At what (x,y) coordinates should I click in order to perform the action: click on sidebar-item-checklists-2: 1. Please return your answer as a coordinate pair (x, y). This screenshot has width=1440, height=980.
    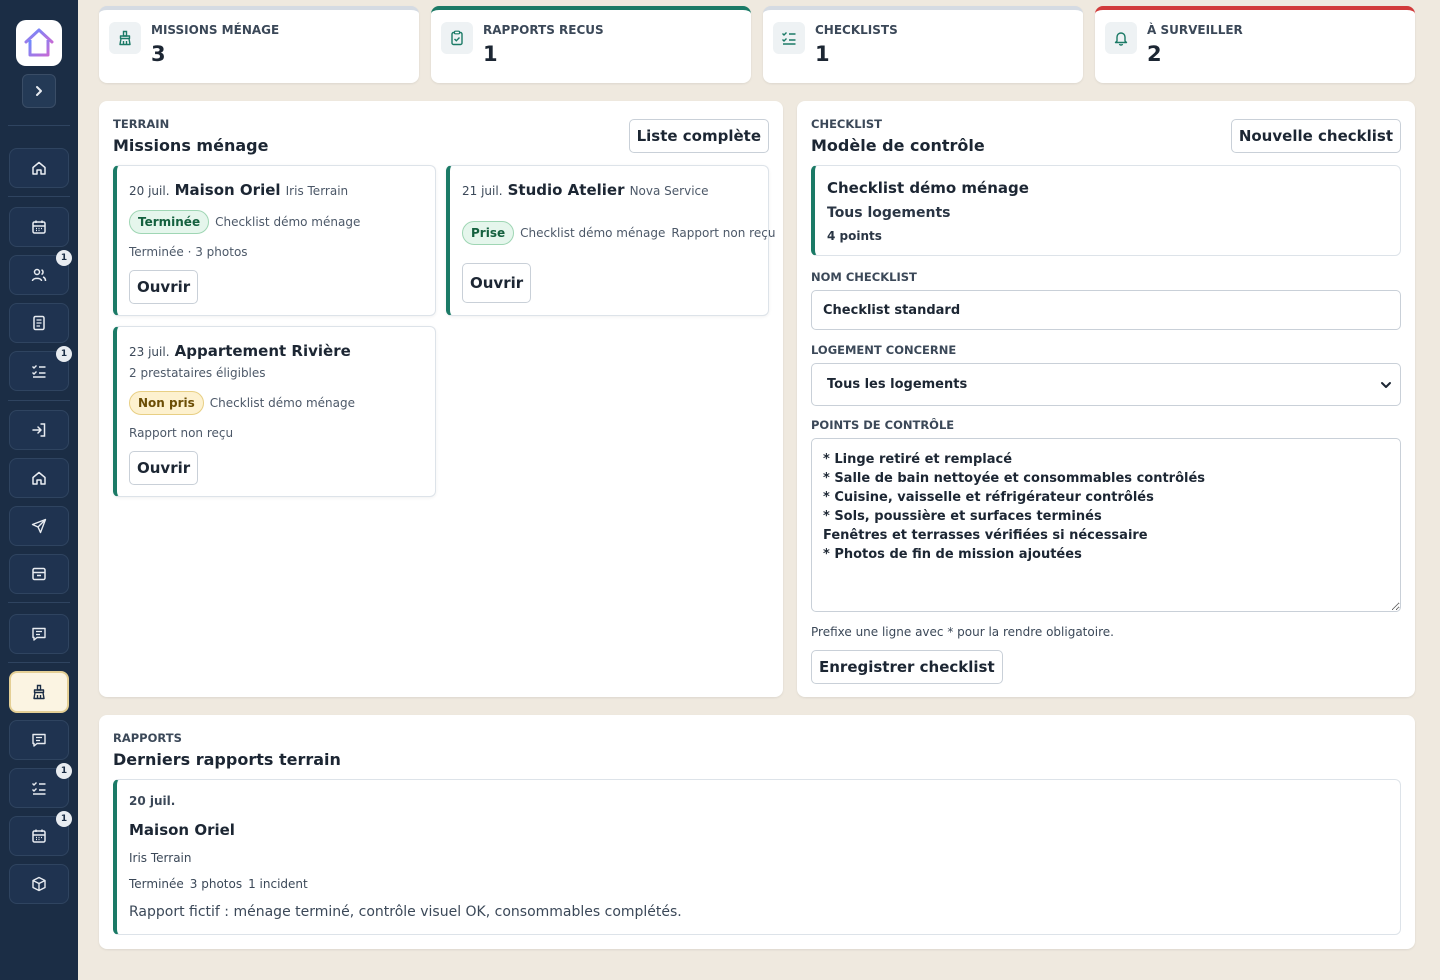
    Looking at the image, I should click on (40, 785).